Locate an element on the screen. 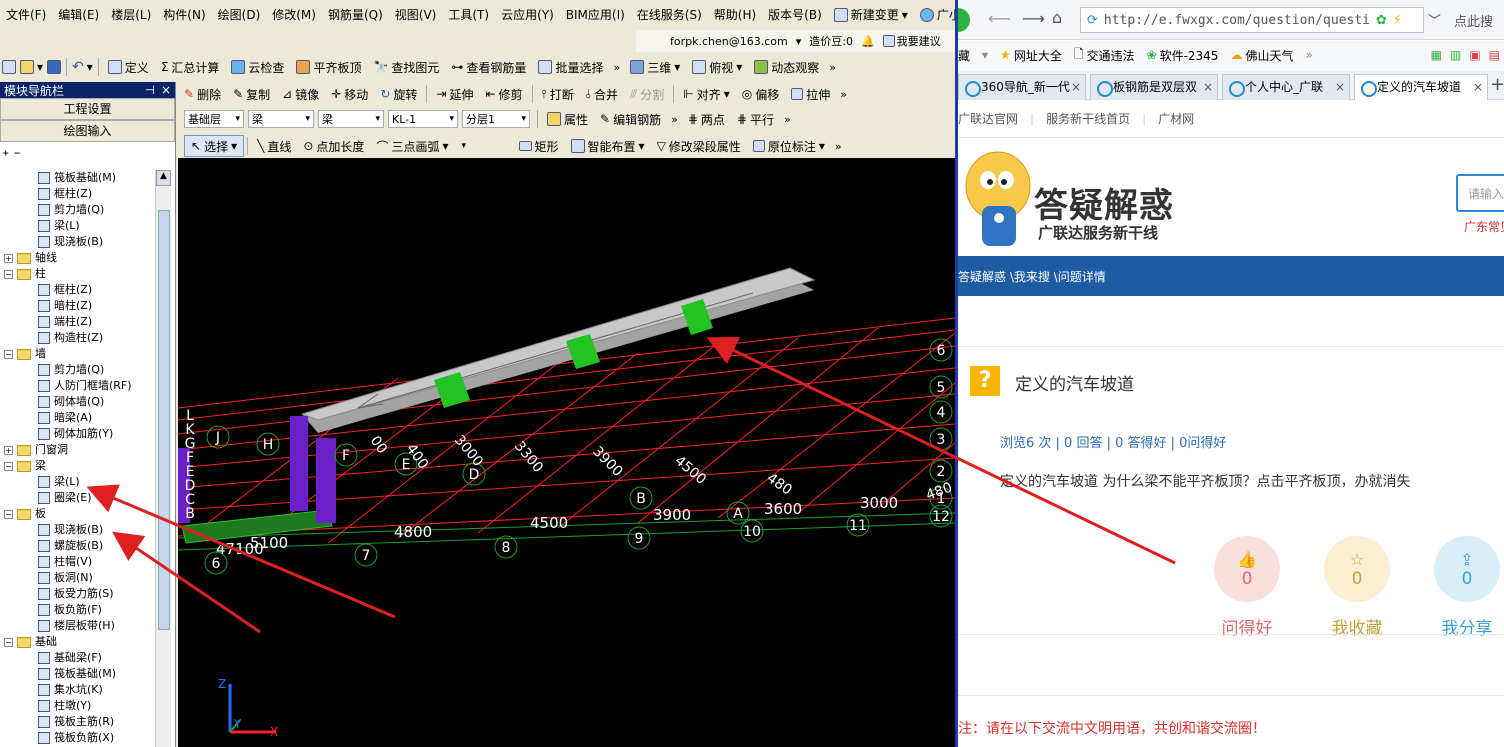  view-rebar-button: ⊶ 查看钢筋量 is located at coordinates (488, 67).